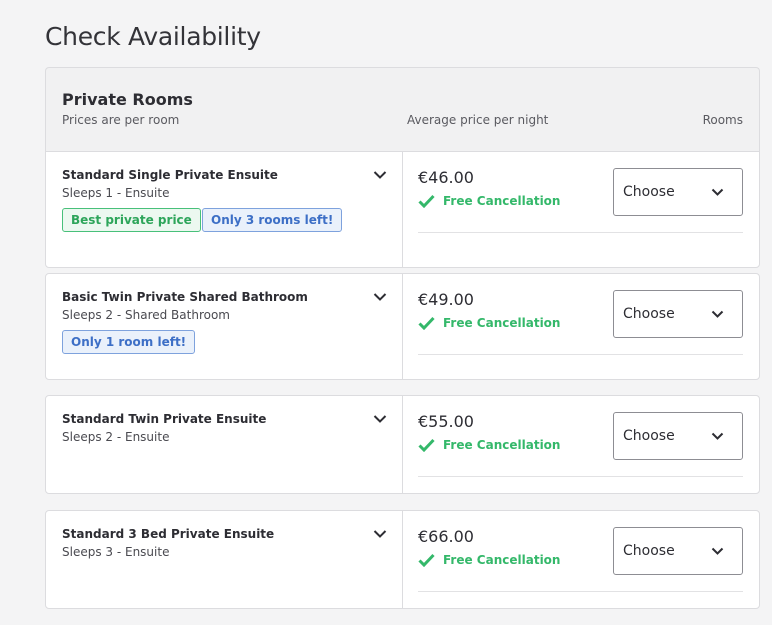 This screenshot has width=772, height=625. I want to click on room-price: €49.00, so click(446, 299).